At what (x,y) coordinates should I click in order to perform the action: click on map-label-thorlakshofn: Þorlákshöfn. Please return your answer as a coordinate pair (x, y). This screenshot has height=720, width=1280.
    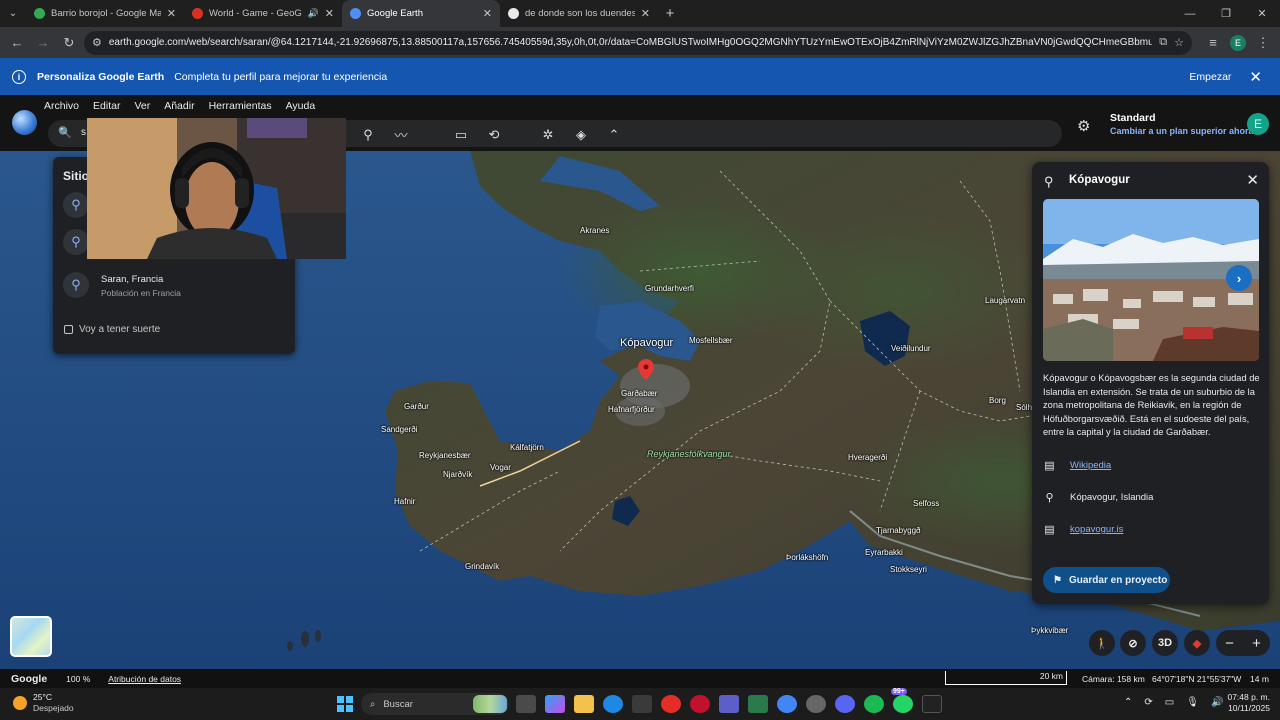
    Looking at the image, I should click on (807, 557).